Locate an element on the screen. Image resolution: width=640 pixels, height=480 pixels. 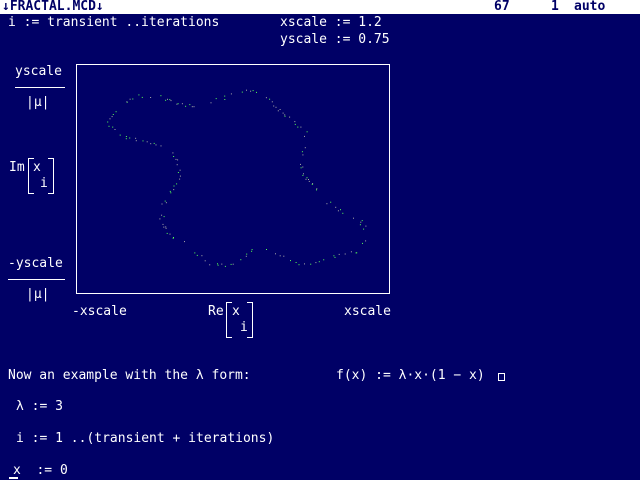
x-axis-mid-function: Re is located at coordinates (216, 311).